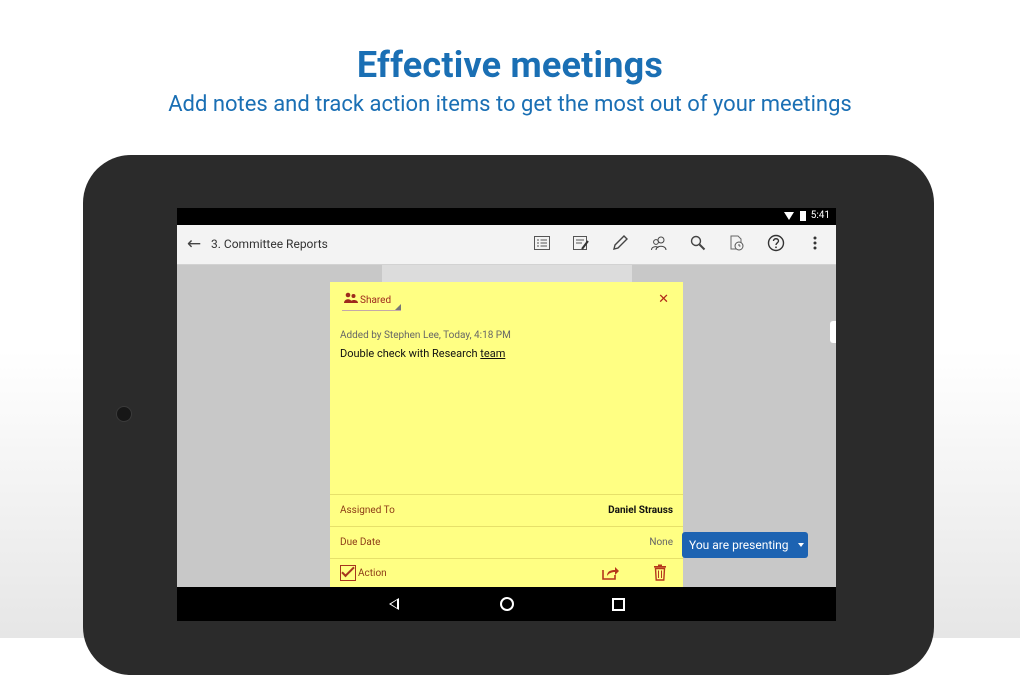 The image size is (1020, 675). What do you see at coordinates (789, 216) in the screenshot?
I see `wifi-icon` at bounding box center [789, 216].